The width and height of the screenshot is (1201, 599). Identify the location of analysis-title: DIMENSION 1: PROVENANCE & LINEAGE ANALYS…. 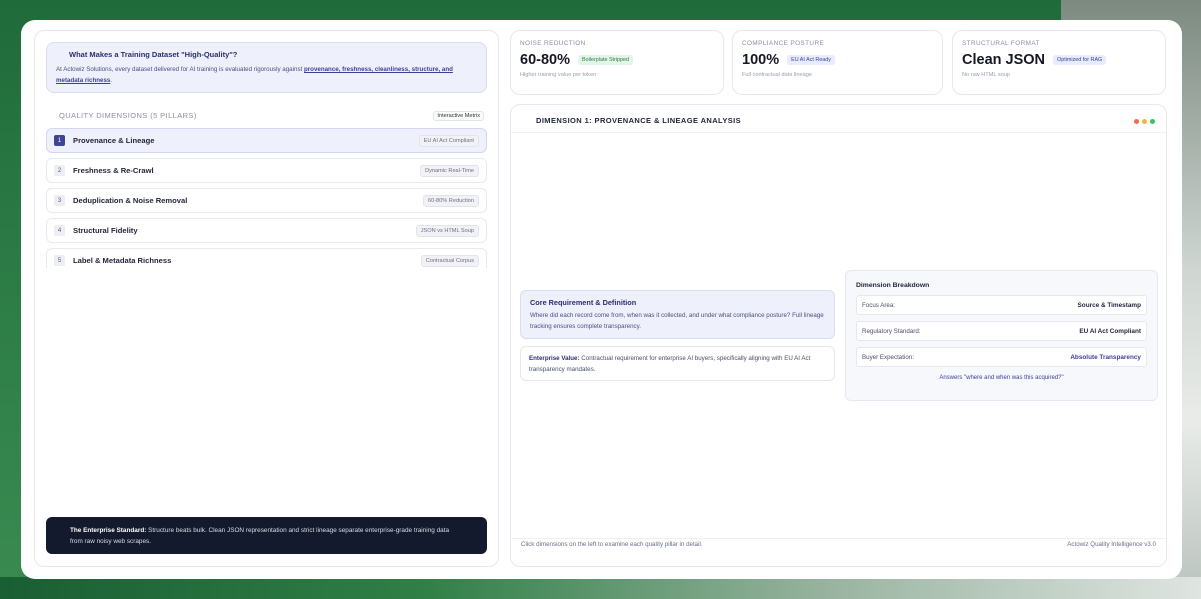
(639, 120).